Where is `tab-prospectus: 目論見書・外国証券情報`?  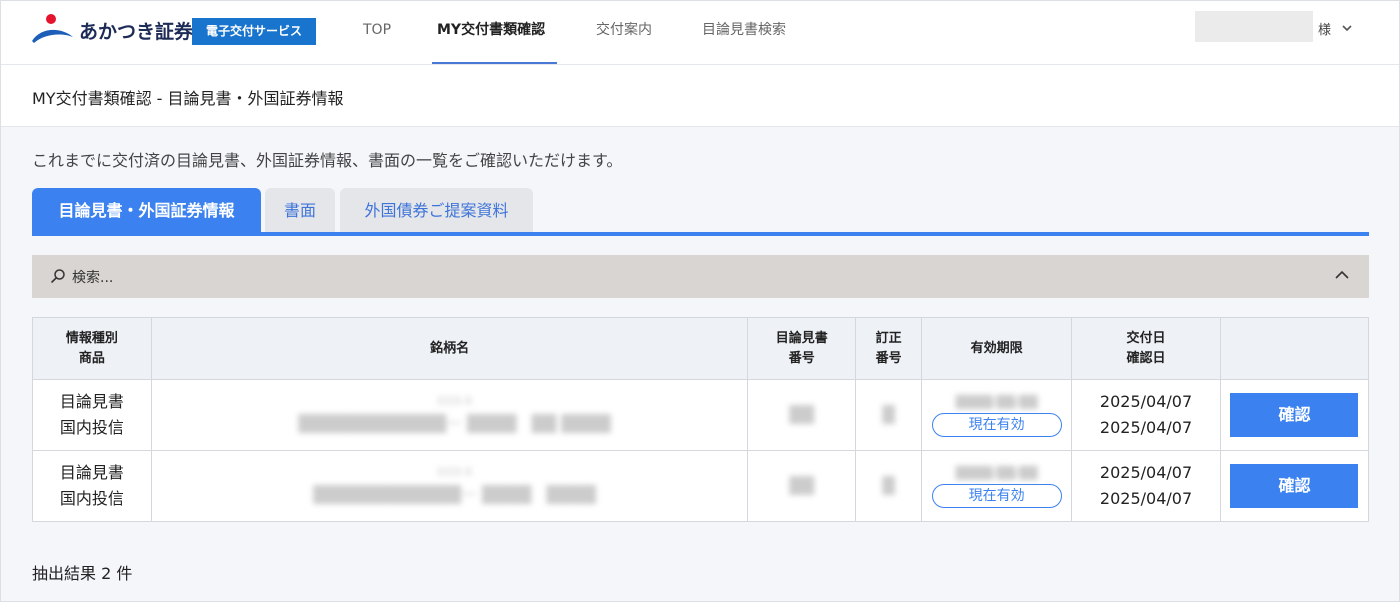
tab-prospectus: 目論見書・外国証券情報 is located at coordinates (146, 210).